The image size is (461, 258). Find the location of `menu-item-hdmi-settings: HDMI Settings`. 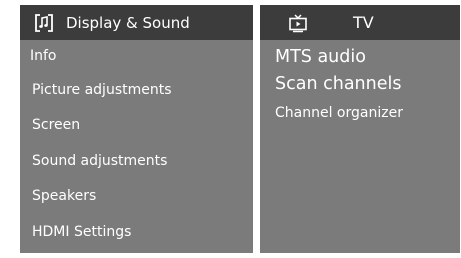

menu-item-hdmi-settings: HDMI Settings is located at coordinates (136, 232).